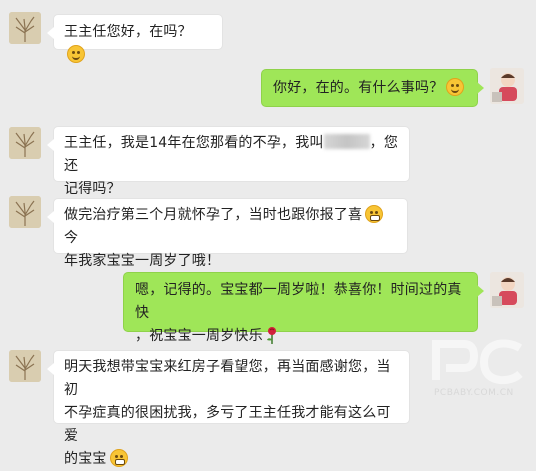 This screenshot has width=536, height=471. Describe the element at coordinates (128, 32) in the screenshot. I see `message-text: 王主任您好，在吗？` at that location.